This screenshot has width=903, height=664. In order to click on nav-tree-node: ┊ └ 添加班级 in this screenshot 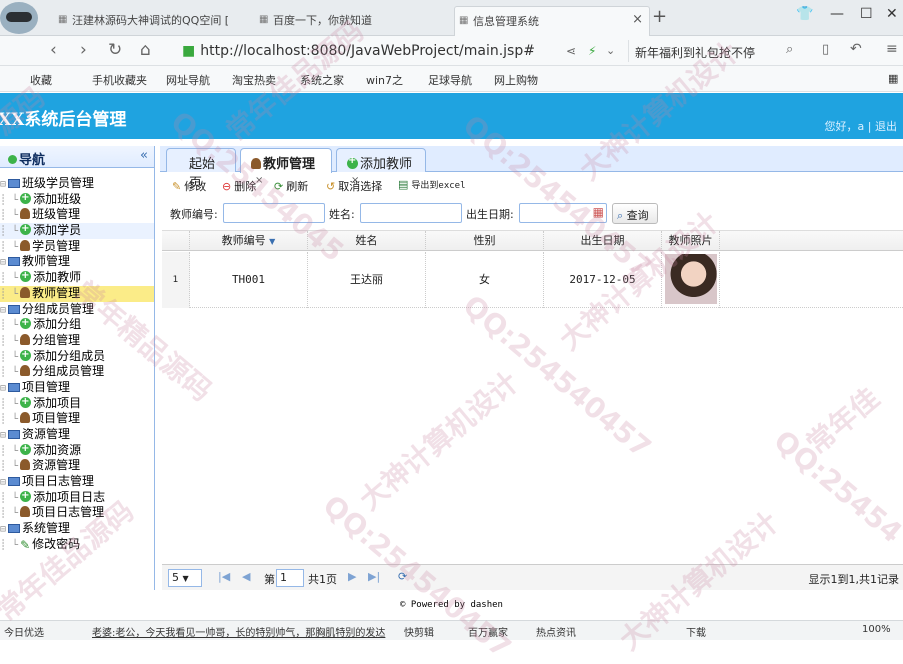, I will do `click(77, 199)`.